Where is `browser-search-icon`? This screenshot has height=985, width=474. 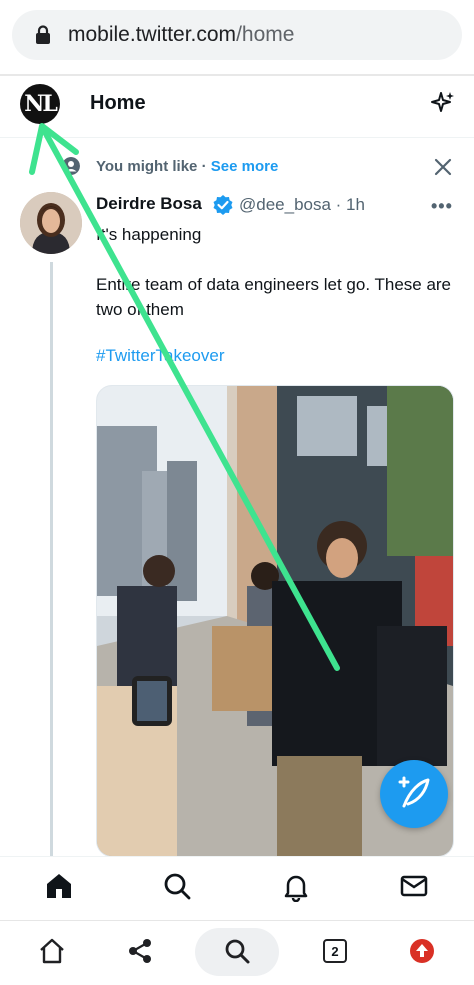
browser-search-icon is located at coordinates (237, 951).